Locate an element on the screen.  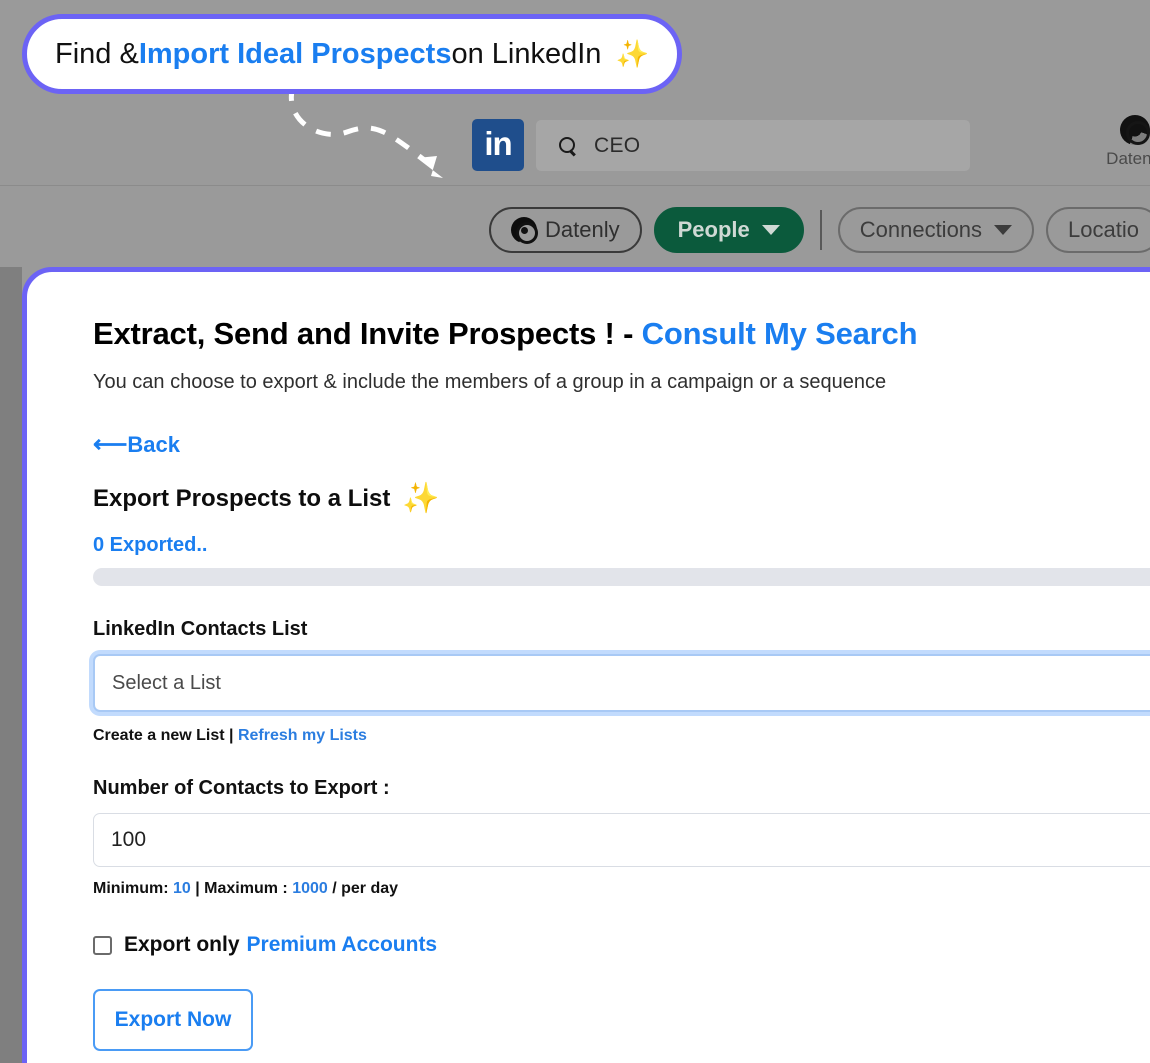
export-progress-bar is located at coordinates (621, 577).